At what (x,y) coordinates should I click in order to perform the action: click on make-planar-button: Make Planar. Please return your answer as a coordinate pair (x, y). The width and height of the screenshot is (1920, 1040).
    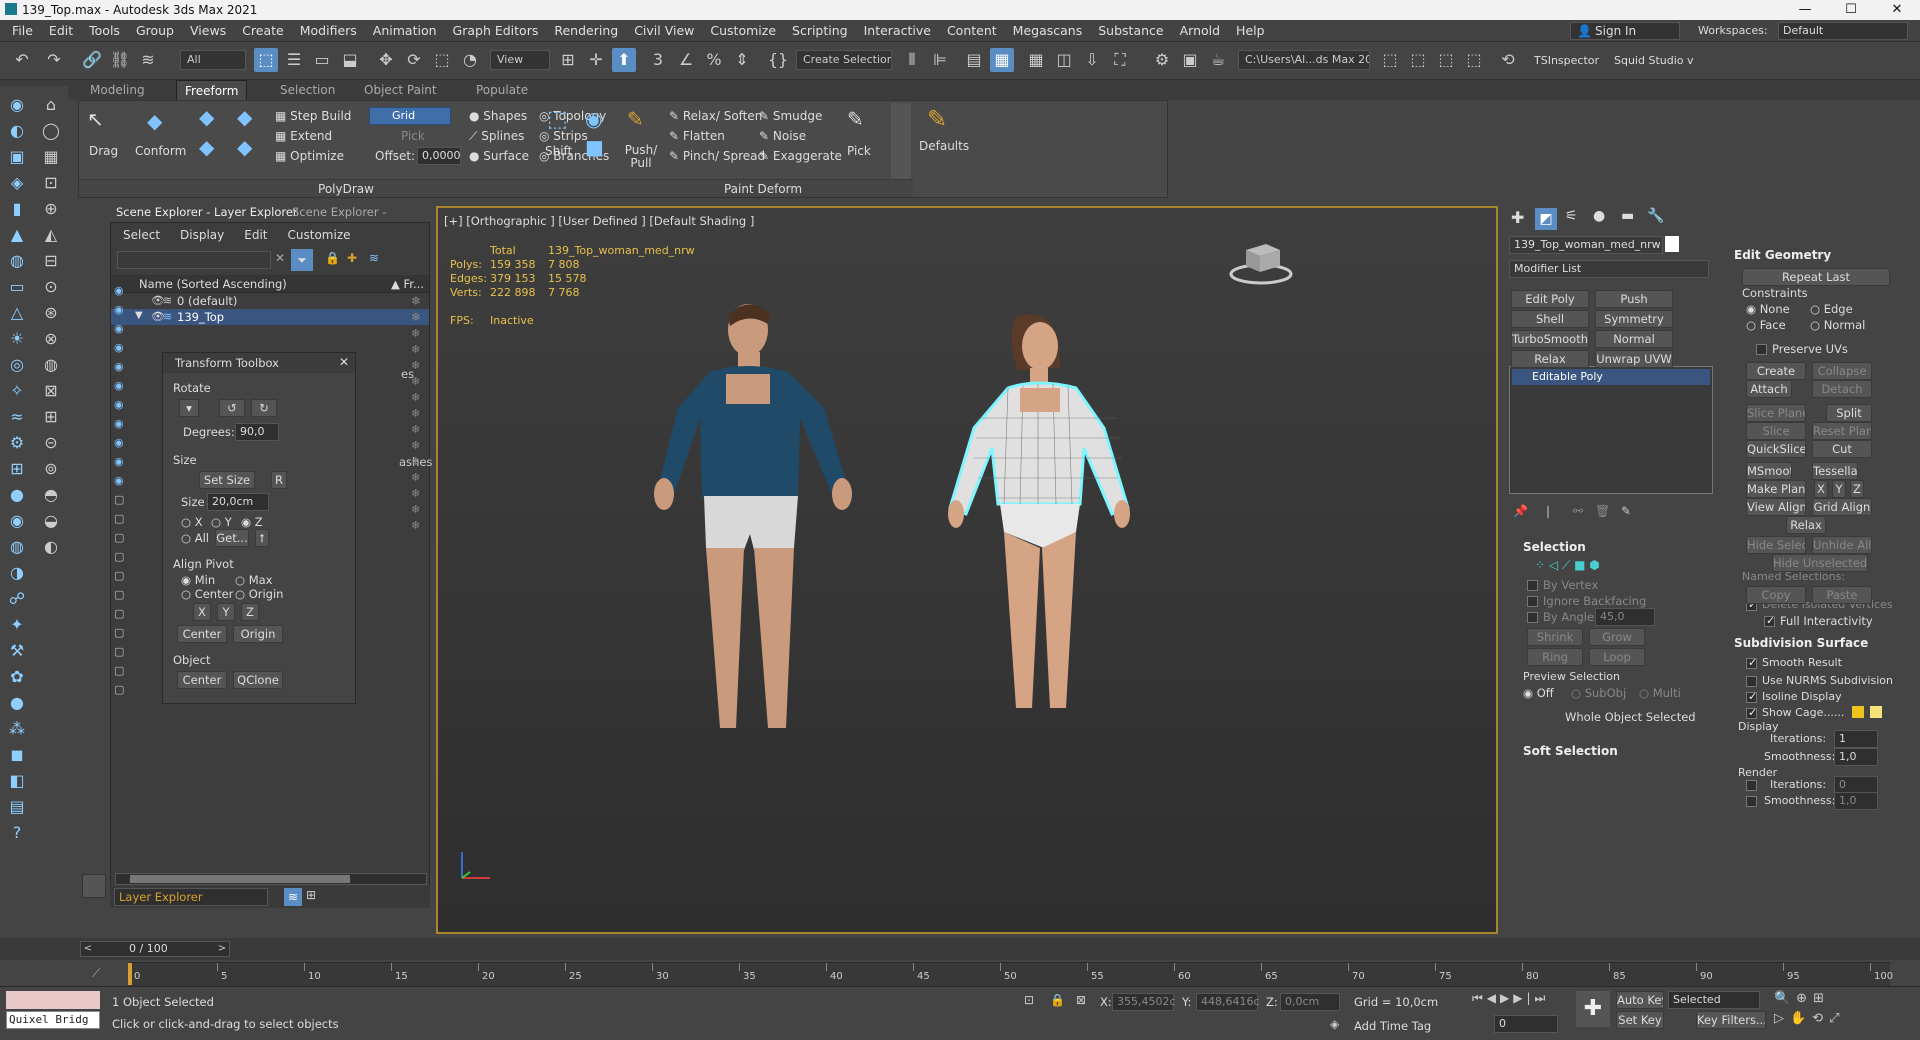
    Looking at the image, I should click on (1776, 489).